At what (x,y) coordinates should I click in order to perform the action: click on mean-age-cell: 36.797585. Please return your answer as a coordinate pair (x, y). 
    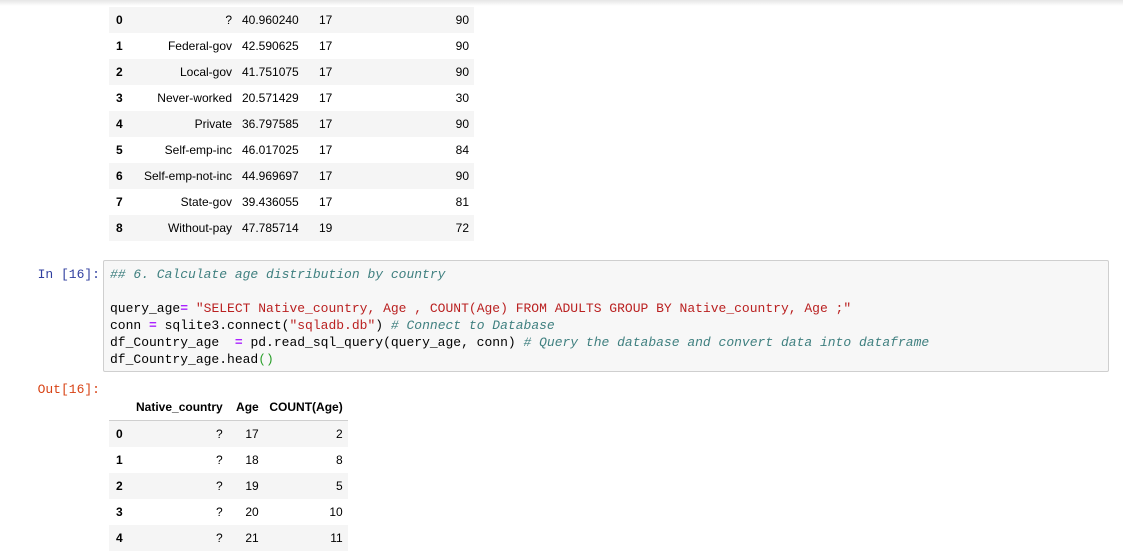
    Looking at the image, I should click on (270, 124).